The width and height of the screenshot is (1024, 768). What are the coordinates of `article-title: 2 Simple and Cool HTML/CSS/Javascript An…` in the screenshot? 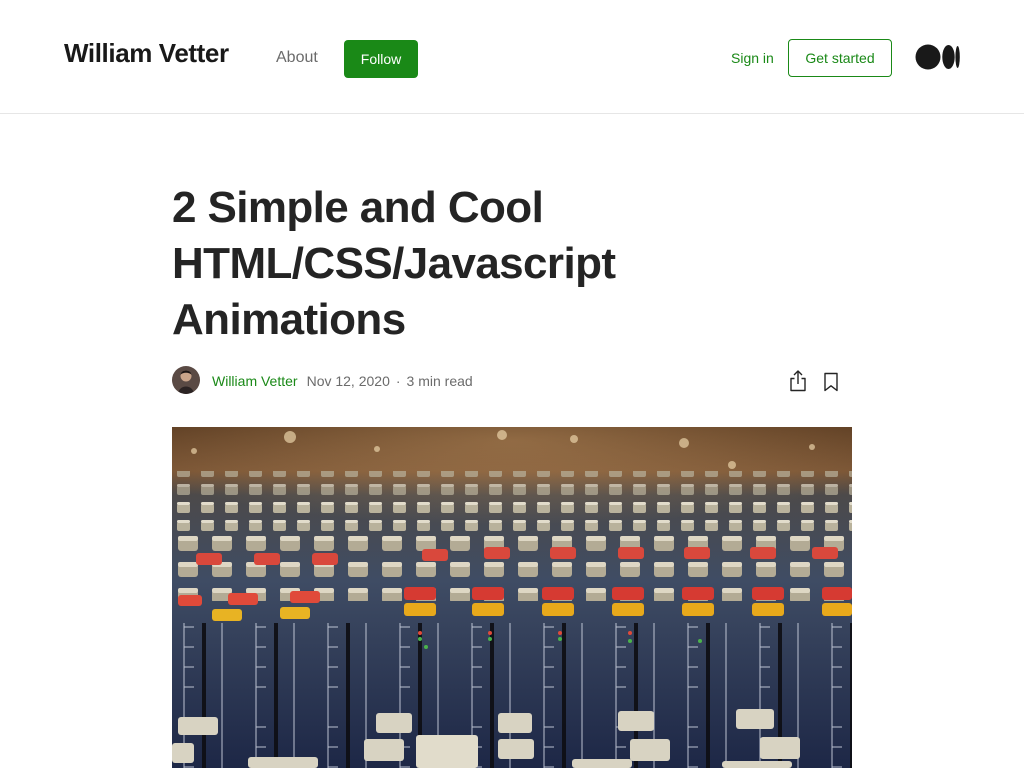 It's located at (394, 263).